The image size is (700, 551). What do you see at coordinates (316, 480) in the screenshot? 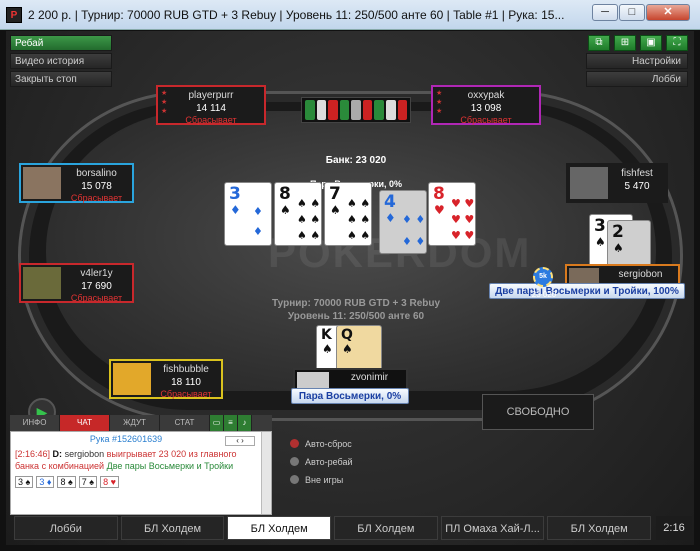
I see `option-sitout: Вне игры` at bounding box center [316, 480].